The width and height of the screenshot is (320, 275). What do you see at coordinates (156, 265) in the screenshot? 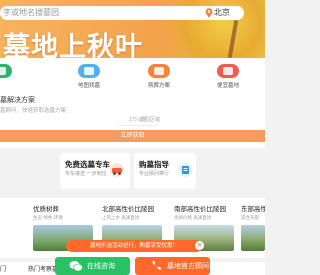
I see `phone-icon` at bounding box center [156, 265].